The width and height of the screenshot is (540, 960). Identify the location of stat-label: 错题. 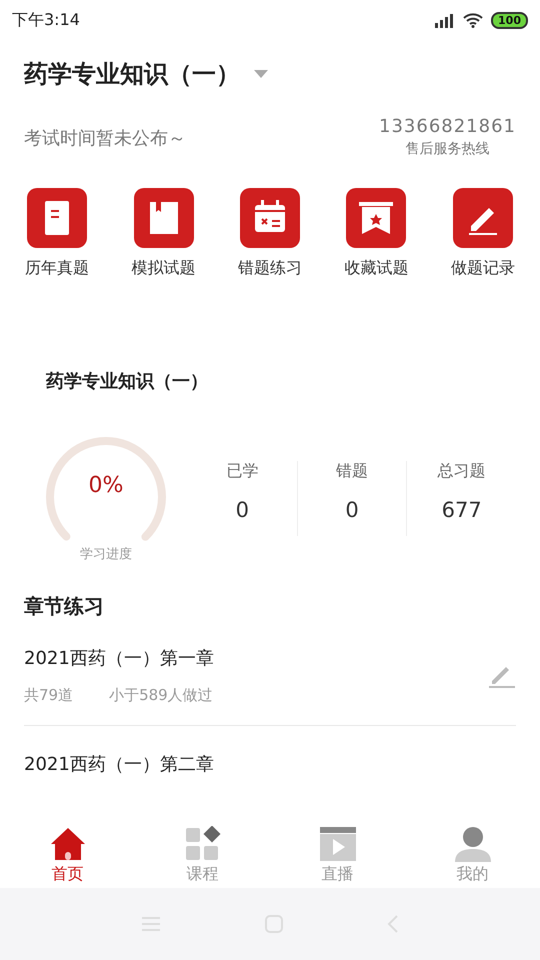
(352, 471).